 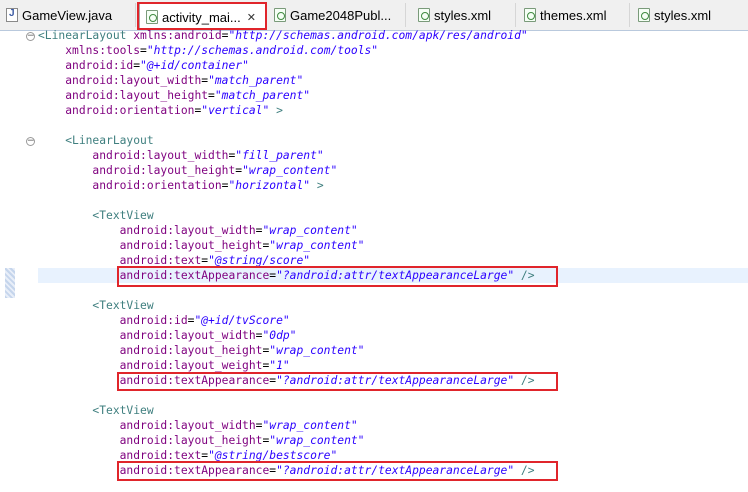 I want to click on java-file-icon, so click(x=12, y=15).